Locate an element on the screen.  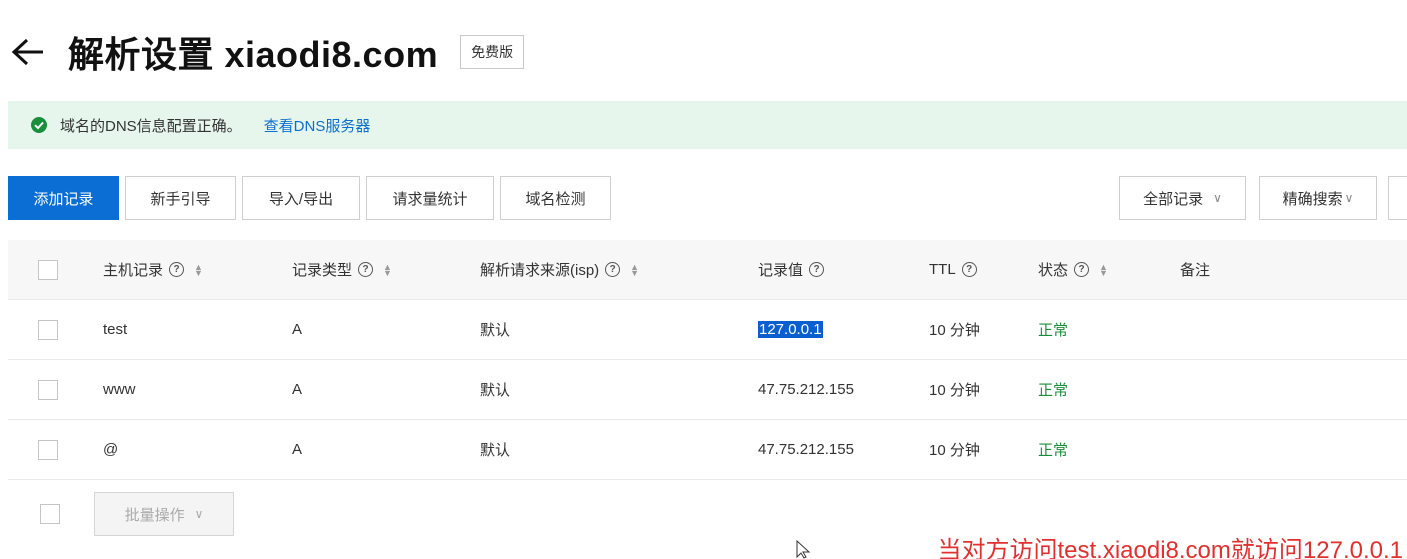
cell-host: www is located at coordinates (119, 389).